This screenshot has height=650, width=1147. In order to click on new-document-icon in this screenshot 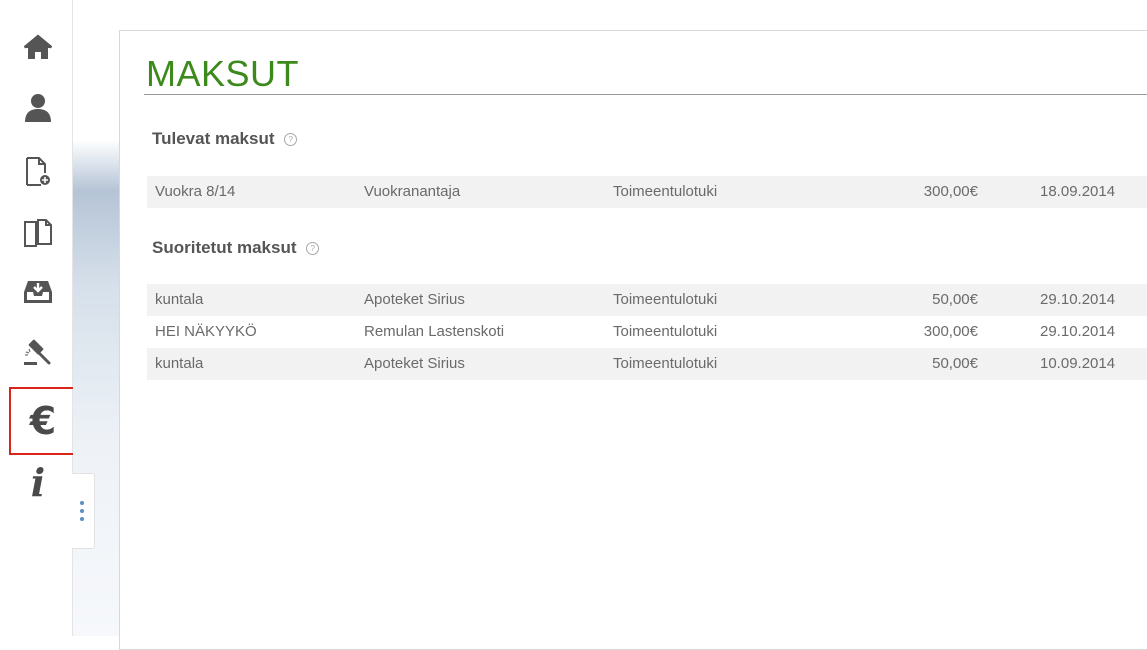, I will do `click(38, 171)`.